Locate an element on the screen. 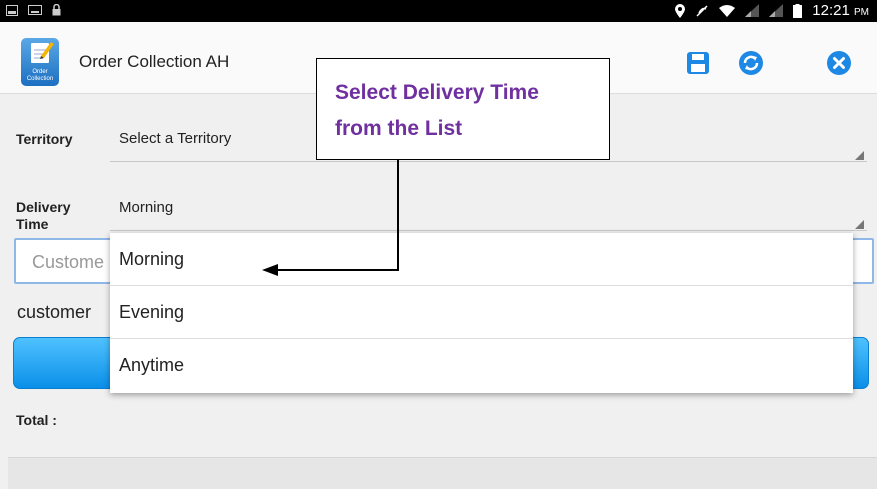 This screenshot has height=489, width=877. mute-icon is located at coordinates (702, 10).